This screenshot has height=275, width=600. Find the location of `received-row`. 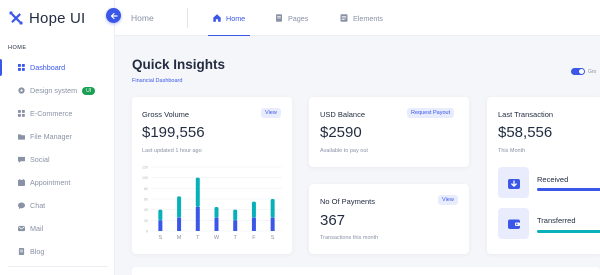

received-row is located at coordinates (513, 182).